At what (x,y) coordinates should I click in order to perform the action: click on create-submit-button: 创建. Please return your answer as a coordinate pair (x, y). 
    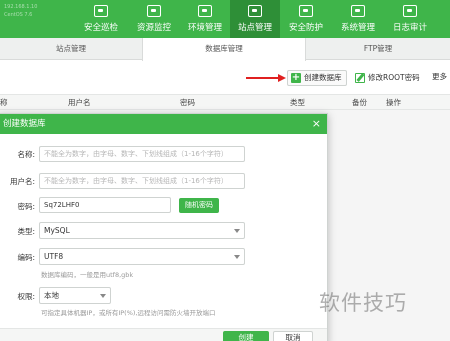
    Looking at the image, I should click on (246, 336).